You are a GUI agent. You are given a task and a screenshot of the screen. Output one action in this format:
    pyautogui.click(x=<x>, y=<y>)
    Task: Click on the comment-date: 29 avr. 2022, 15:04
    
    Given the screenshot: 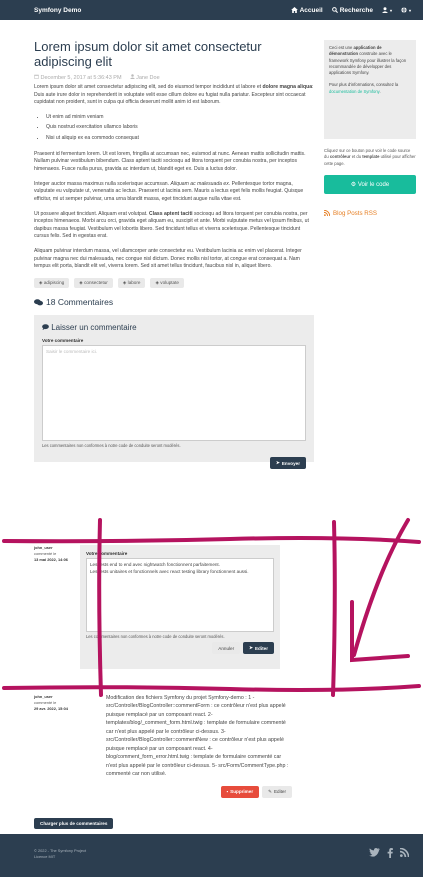 What is the action you would take?
    pyautogui.click(x=51, y=708)
    